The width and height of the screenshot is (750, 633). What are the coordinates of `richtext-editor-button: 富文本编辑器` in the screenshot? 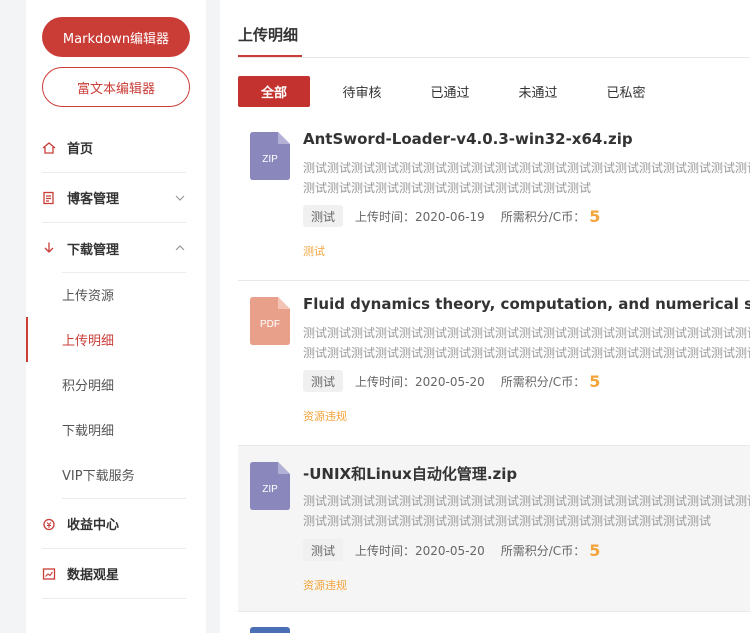 It's located at (116, 87).